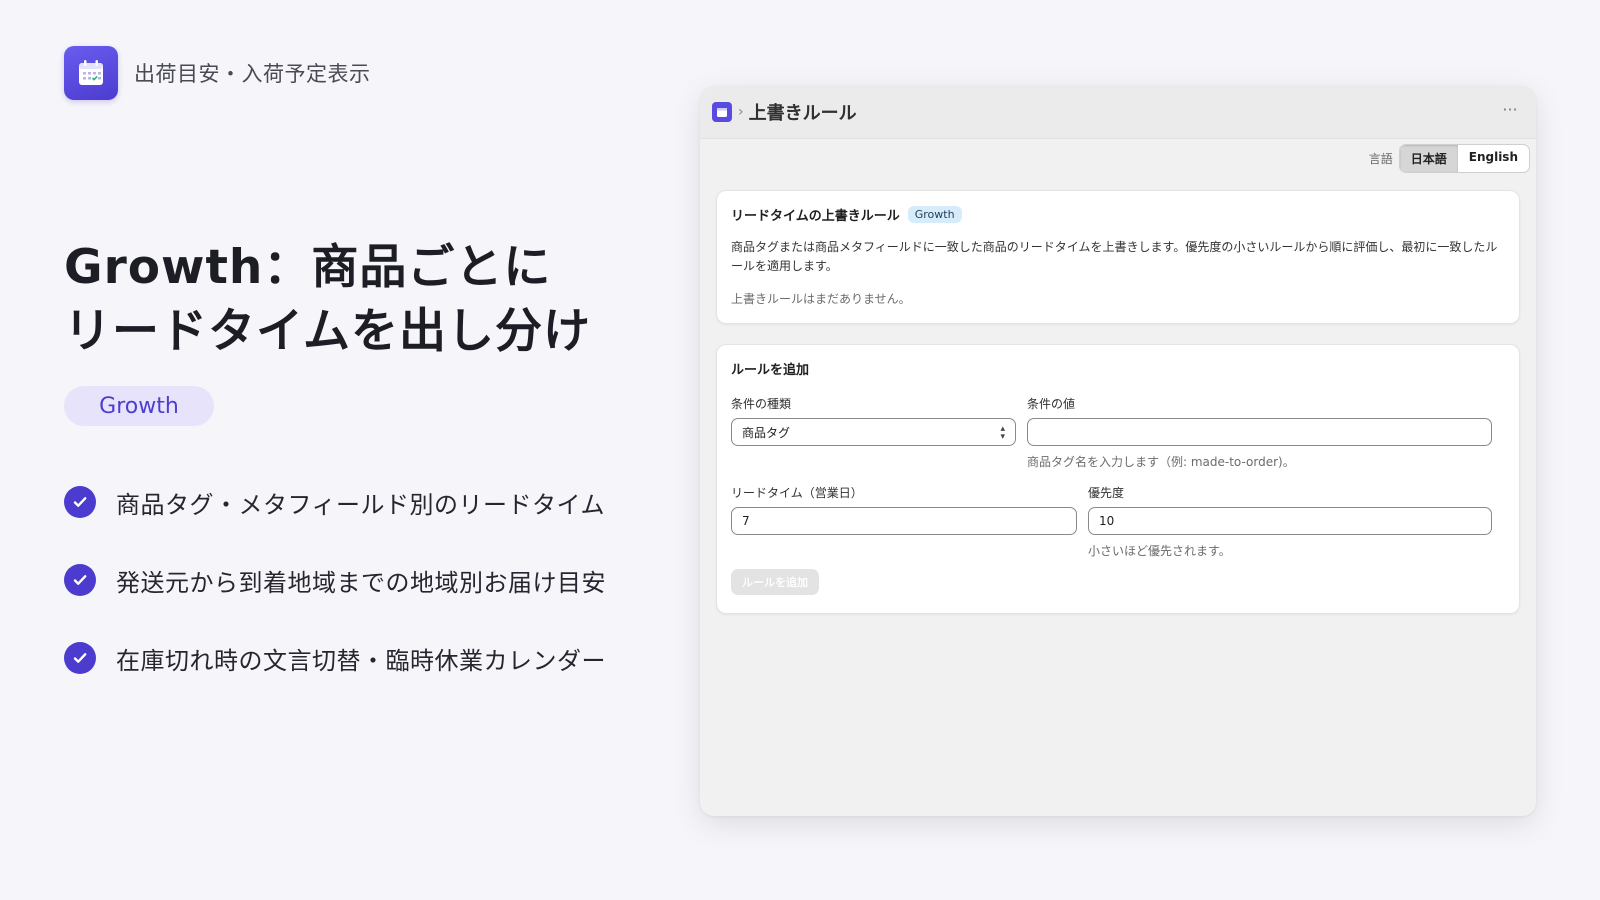 The height and width of the screenshot is (900, 1600). I want to click on condition-type-select: 商品タグ ▴ ▾, so click(873, 432).